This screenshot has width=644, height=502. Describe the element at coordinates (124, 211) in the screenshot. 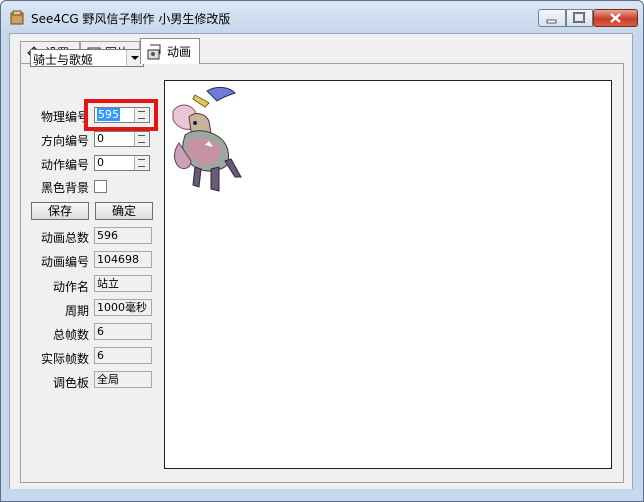

I see `confirm-button: 确定` at that location.